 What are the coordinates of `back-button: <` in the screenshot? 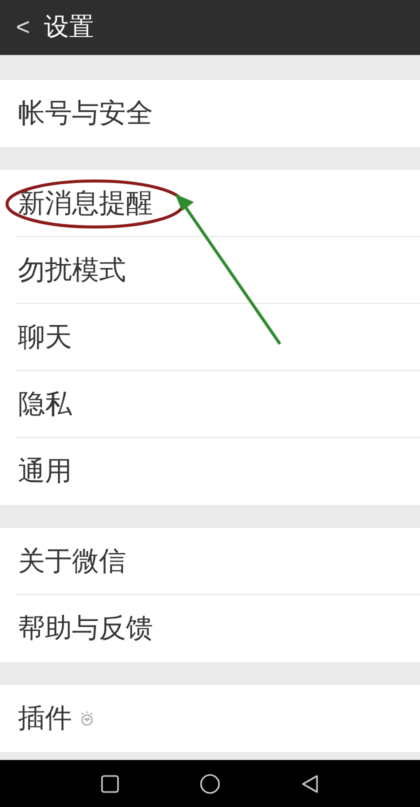 It's located at (23, 28).